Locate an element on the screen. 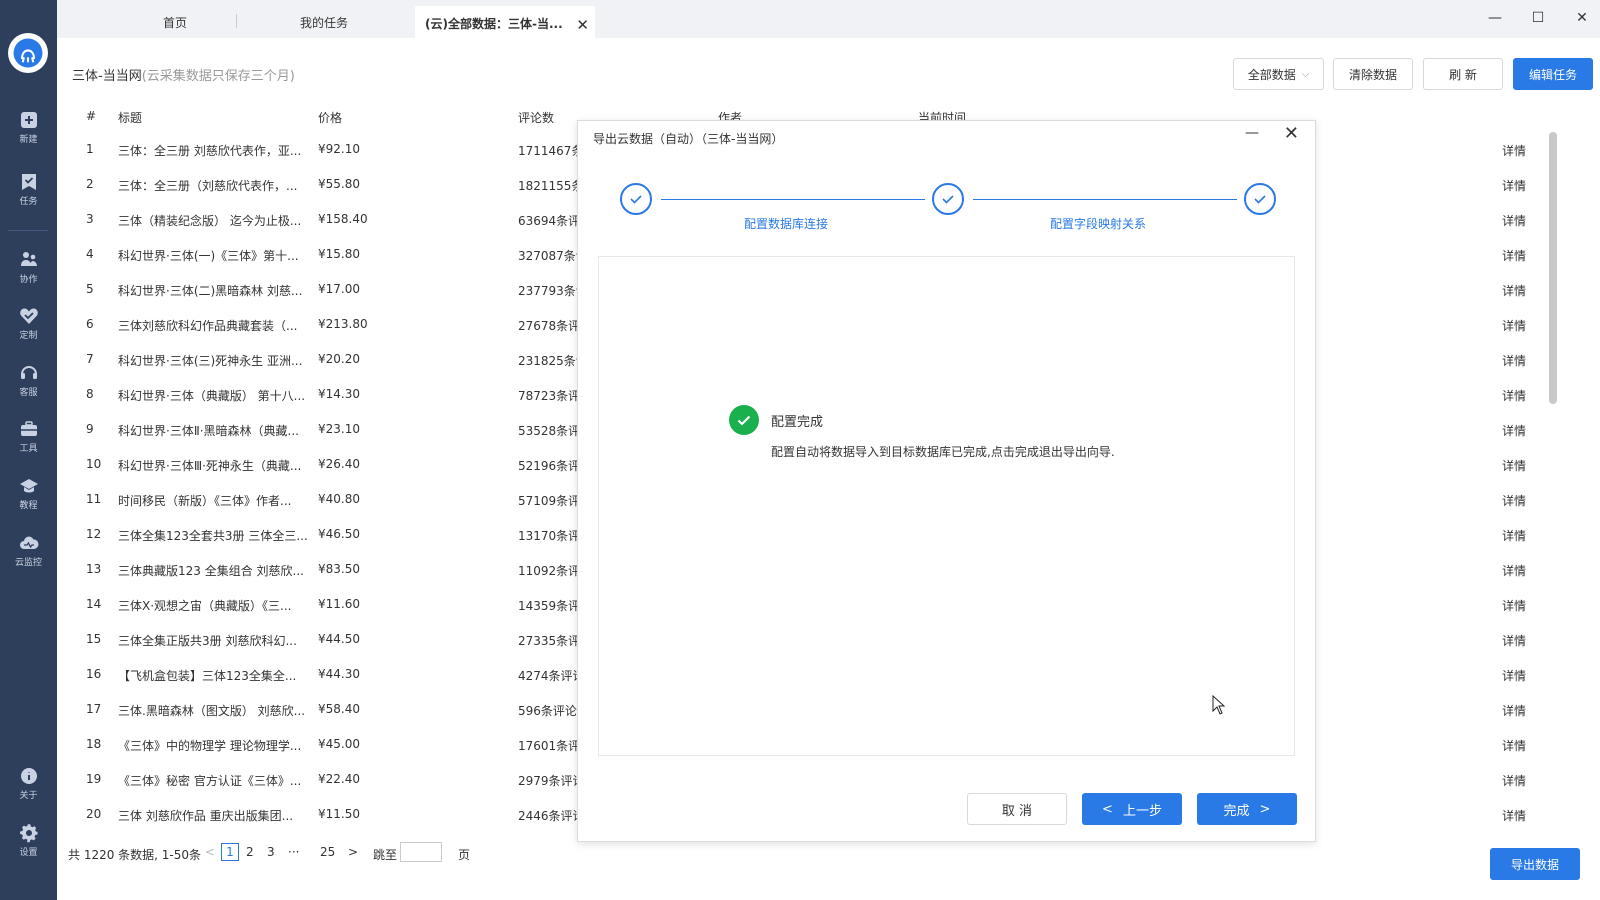 The height and width of the screenshot is (900, 1600). page-button-current: 1 is located at coordinates (230, 852).